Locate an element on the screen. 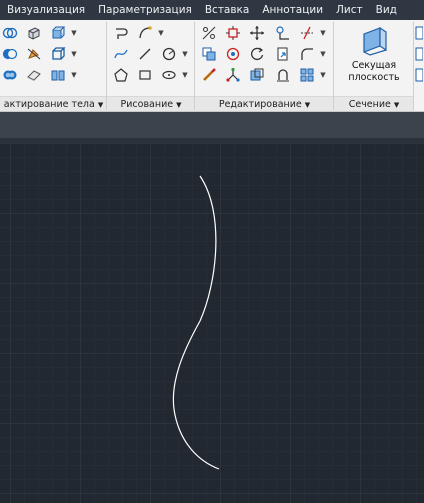  polyline-icon is located at coordinates (121, 33).